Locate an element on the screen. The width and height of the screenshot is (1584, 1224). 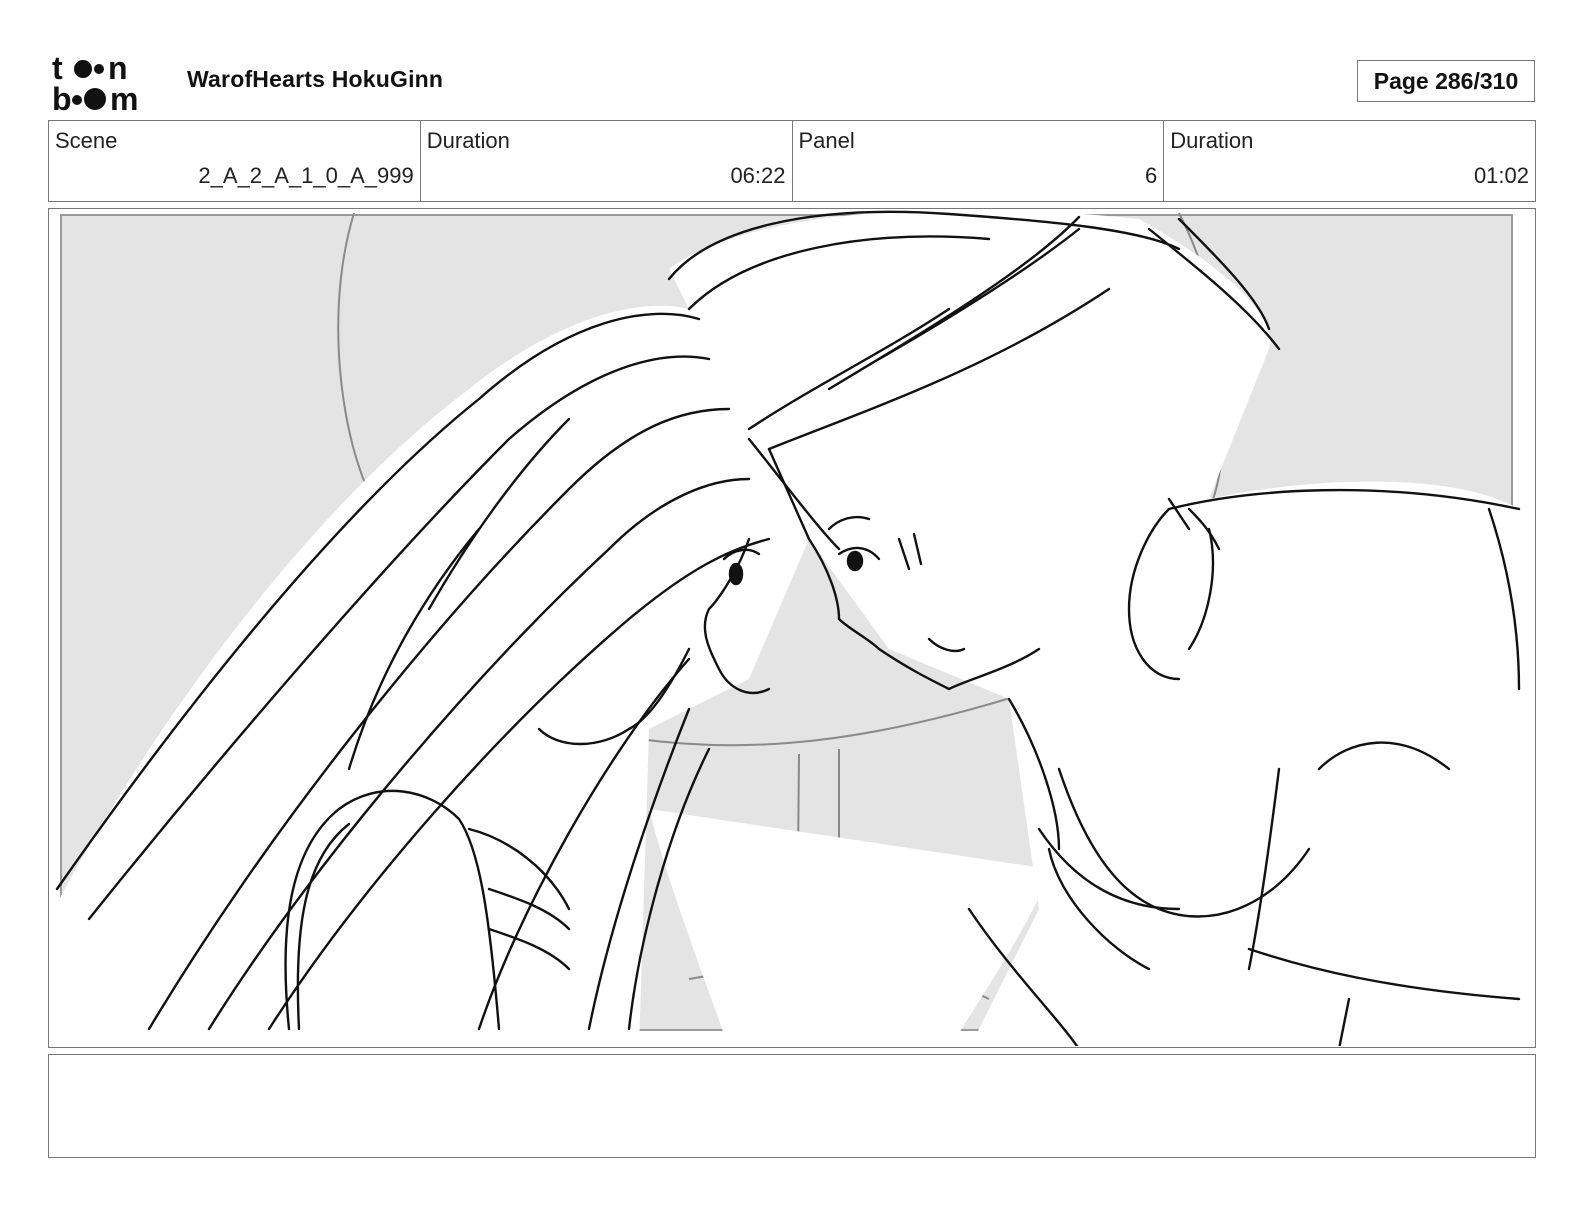
scene-cell: Scene 2_A_2_A_1_0_A_999 is located at coordinates (235, 161).